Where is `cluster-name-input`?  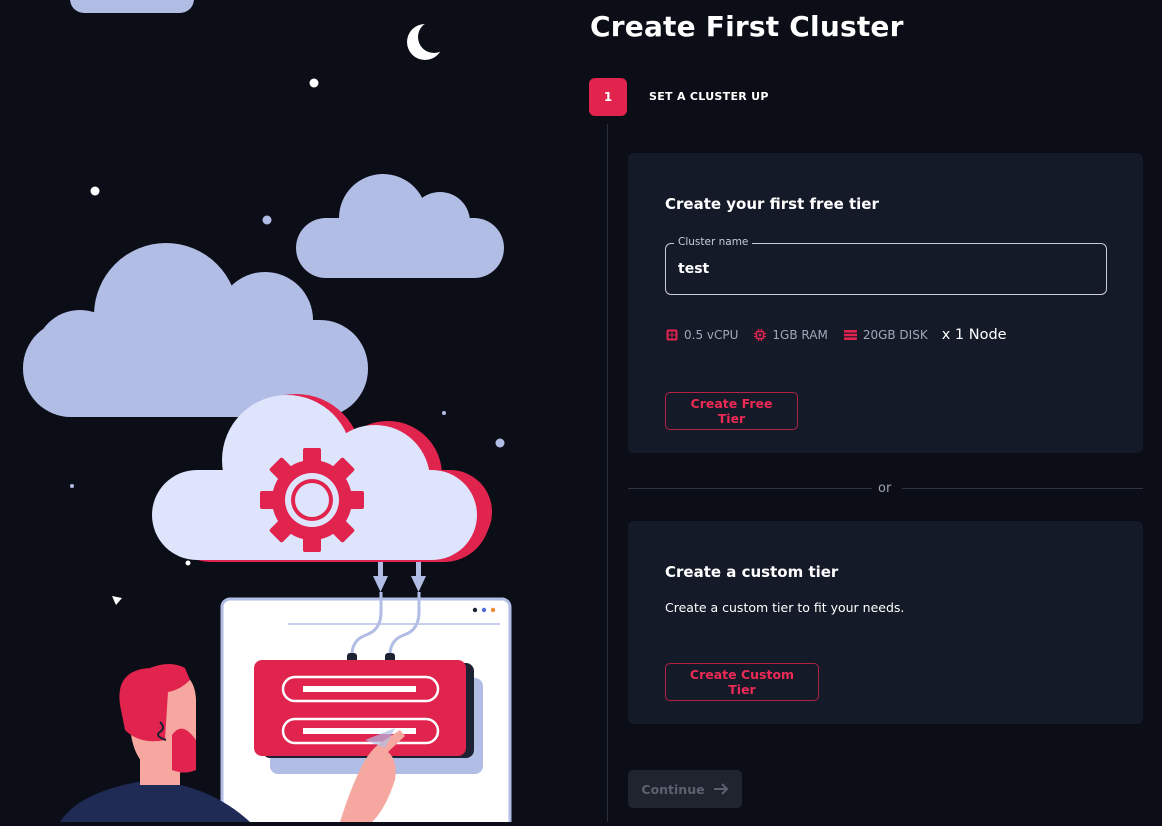 cluster-name-input is located at coordinates (883, 269).